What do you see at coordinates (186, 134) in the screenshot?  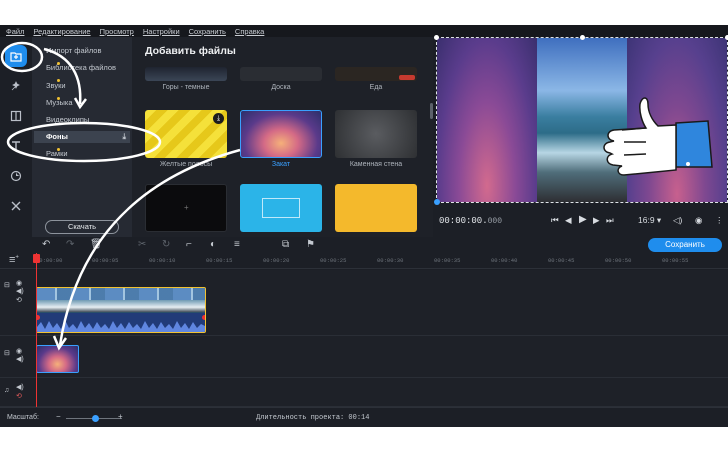 I see `thumbnail-yellow-stripes: ⤓` at bounding box center [186, 134].